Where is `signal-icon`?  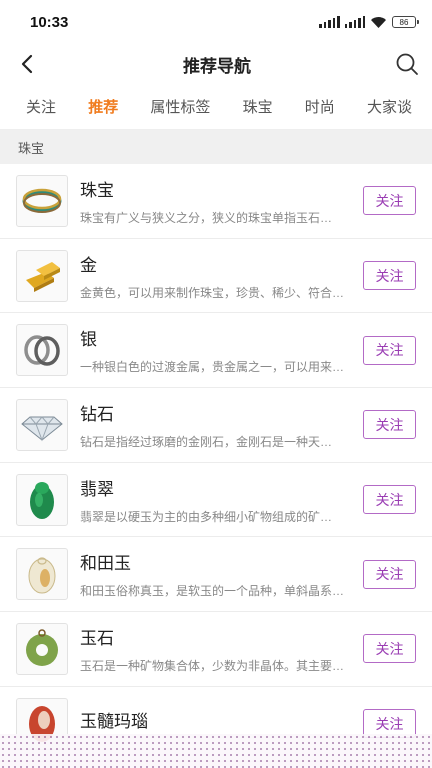 signal-icon is located at coordinates (329, 22).